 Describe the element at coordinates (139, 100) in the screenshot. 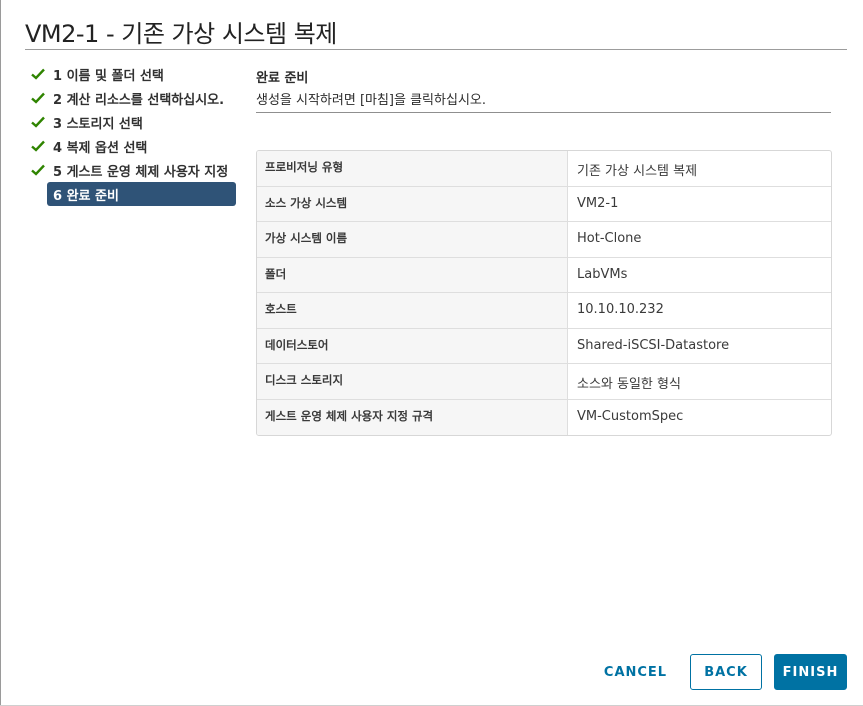

I see `step-label: 2 계산 리소스를 선택하십시오.` at that location.